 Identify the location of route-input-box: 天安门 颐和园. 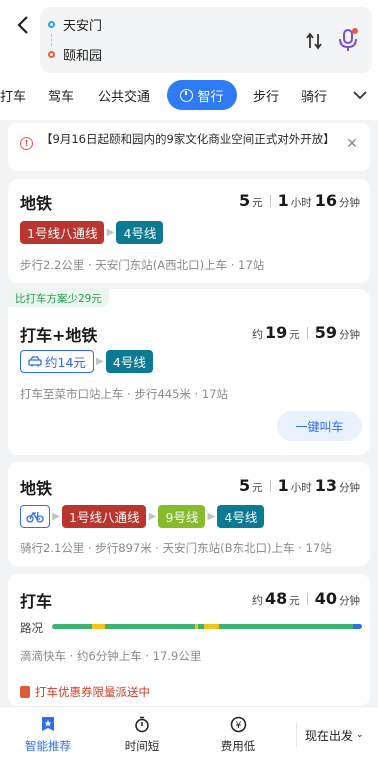
(206, 40).